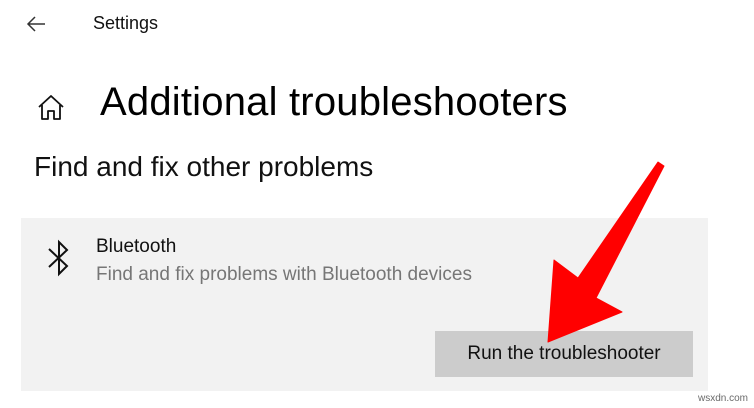 This screenshot has width=754, height=408. What do you see at coordinates (126, 23) in the screenshot?
I see `app-title: Settings` at bounding box center [126, 23].